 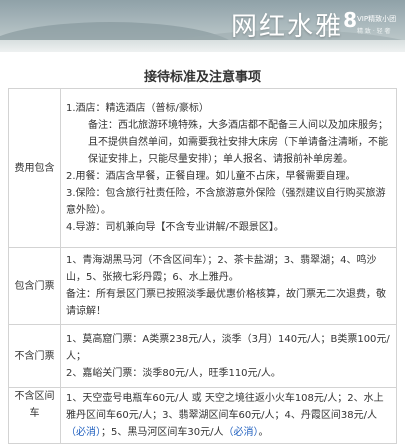 I want to click on brand-number: 8, so click(x=350, y=20).